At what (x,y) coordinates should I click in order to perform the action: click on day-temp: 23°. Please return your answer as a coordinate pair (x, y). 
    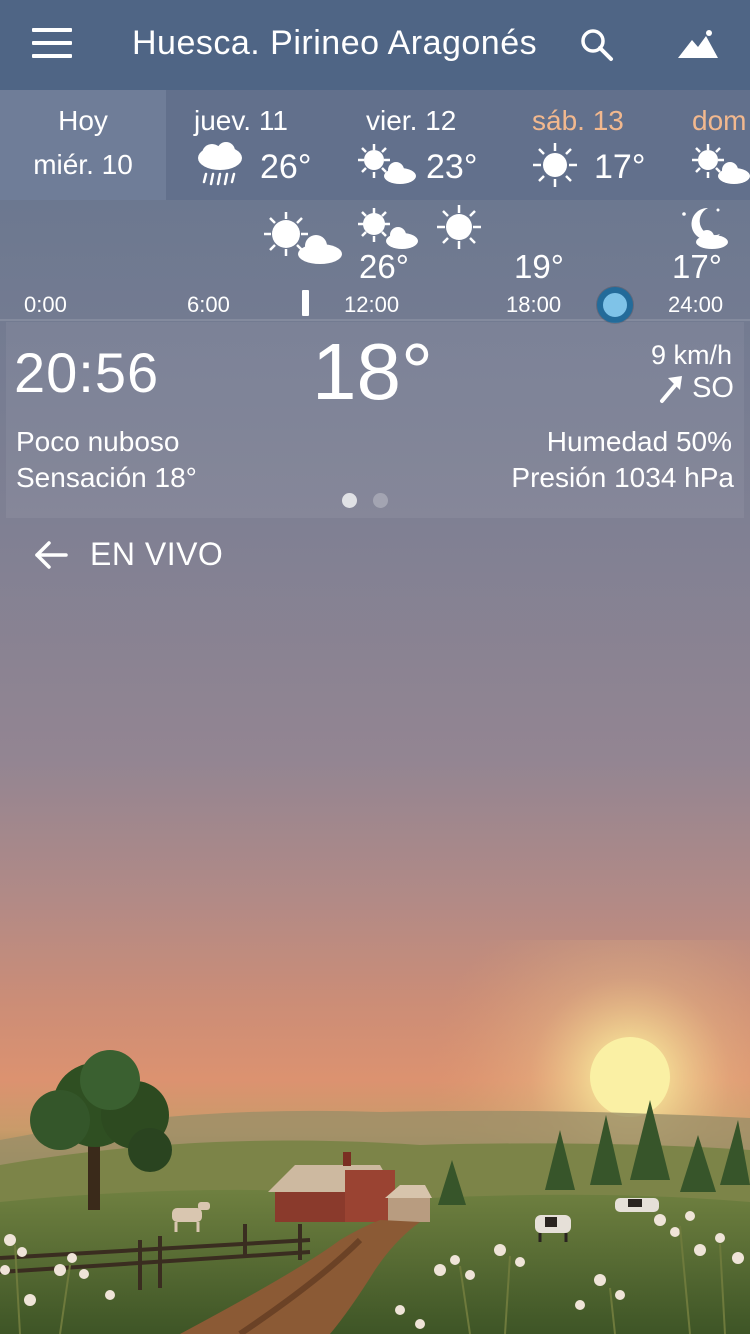
    Looking at the image, I should click on (452, 167).